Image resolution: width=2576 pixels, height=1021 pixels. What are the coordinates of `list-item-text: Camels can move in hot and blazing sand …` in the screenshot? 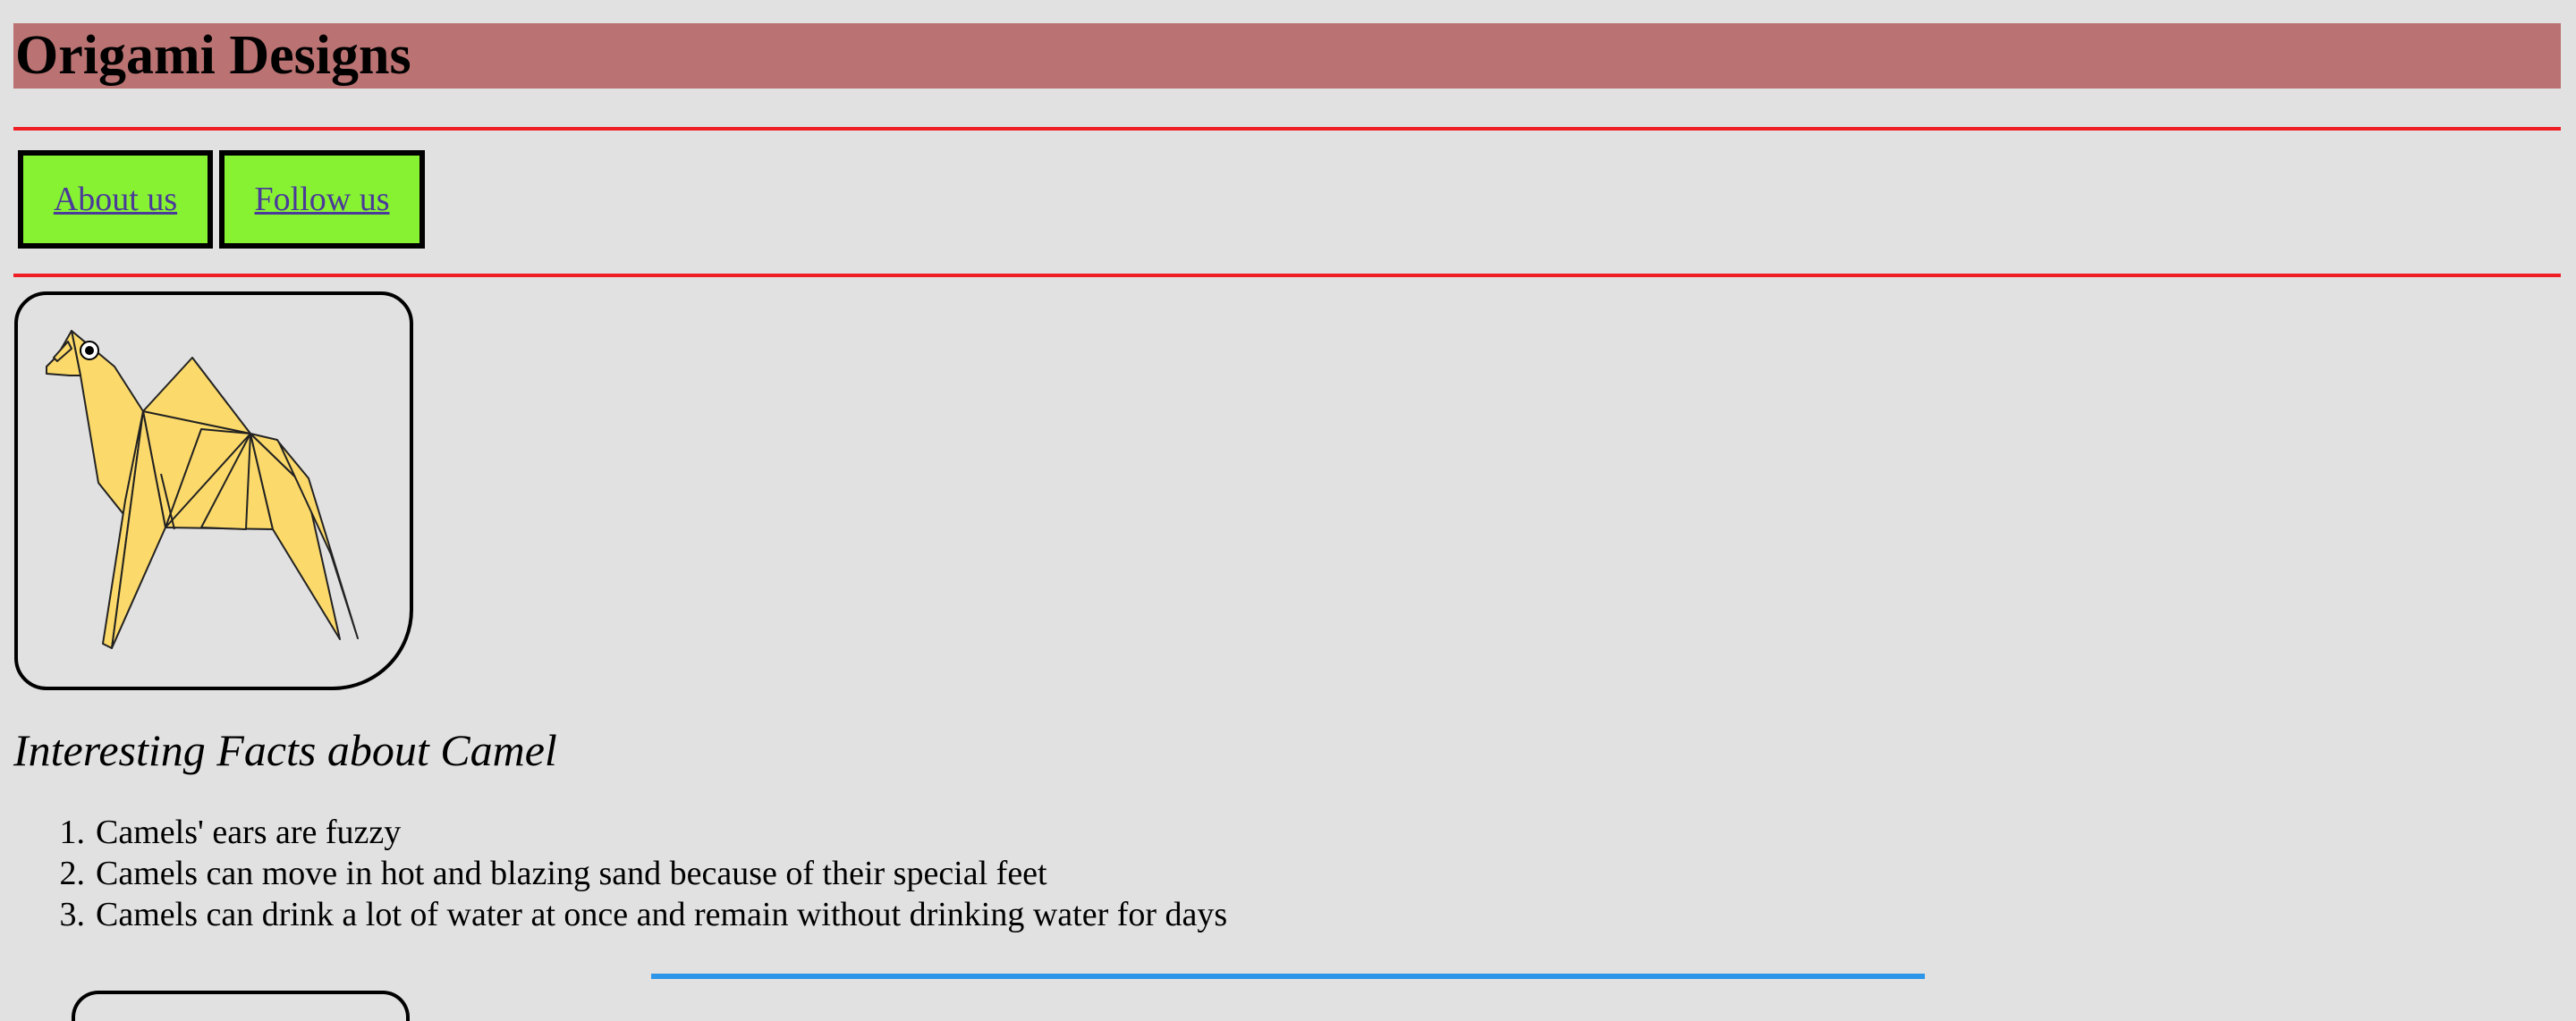 It's located at (571, 873).